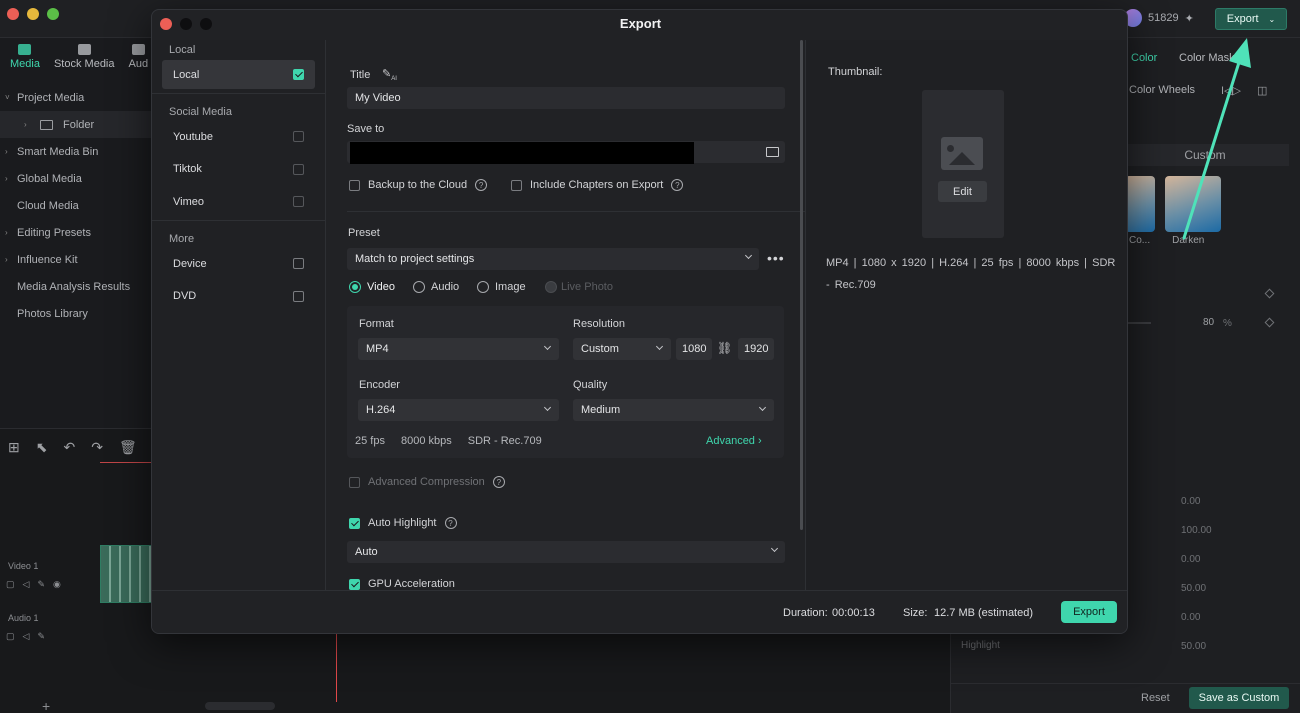 Image resolution: width=1300 pixels, height=713 pixels. What do you see at coordinates (458, 349) in the screenshot?
I see `format-select: MP4` at bounding box center [458, 349].